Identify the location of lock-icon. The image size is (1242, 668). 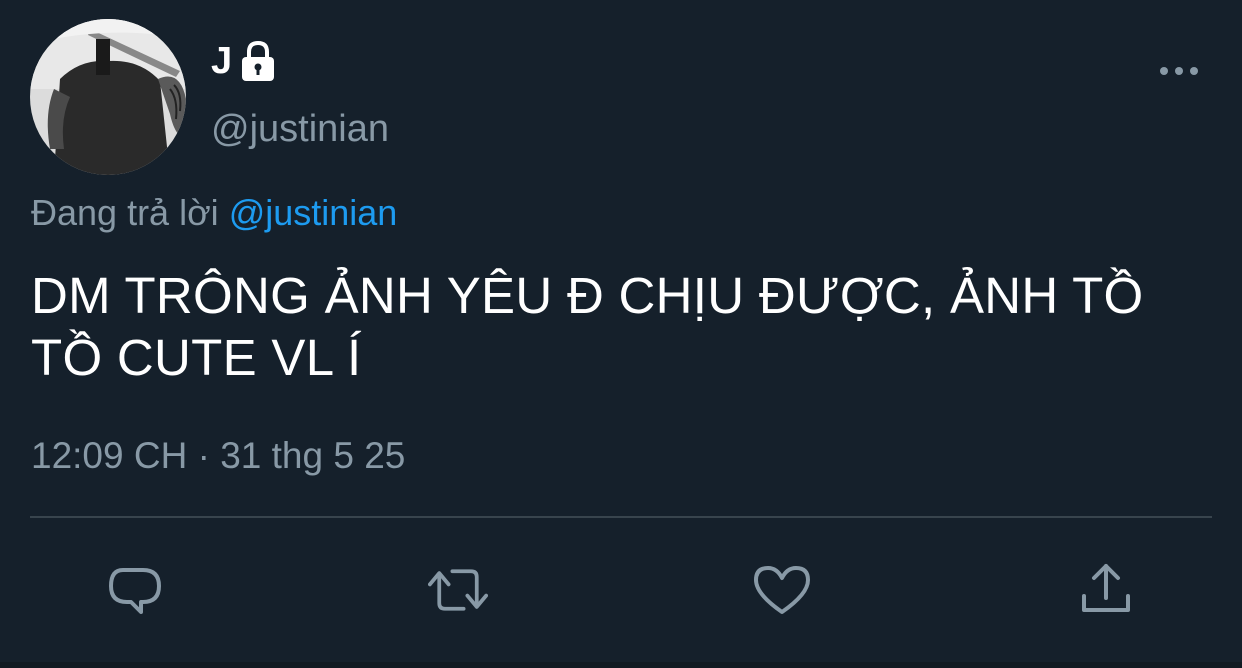
(258, 61).